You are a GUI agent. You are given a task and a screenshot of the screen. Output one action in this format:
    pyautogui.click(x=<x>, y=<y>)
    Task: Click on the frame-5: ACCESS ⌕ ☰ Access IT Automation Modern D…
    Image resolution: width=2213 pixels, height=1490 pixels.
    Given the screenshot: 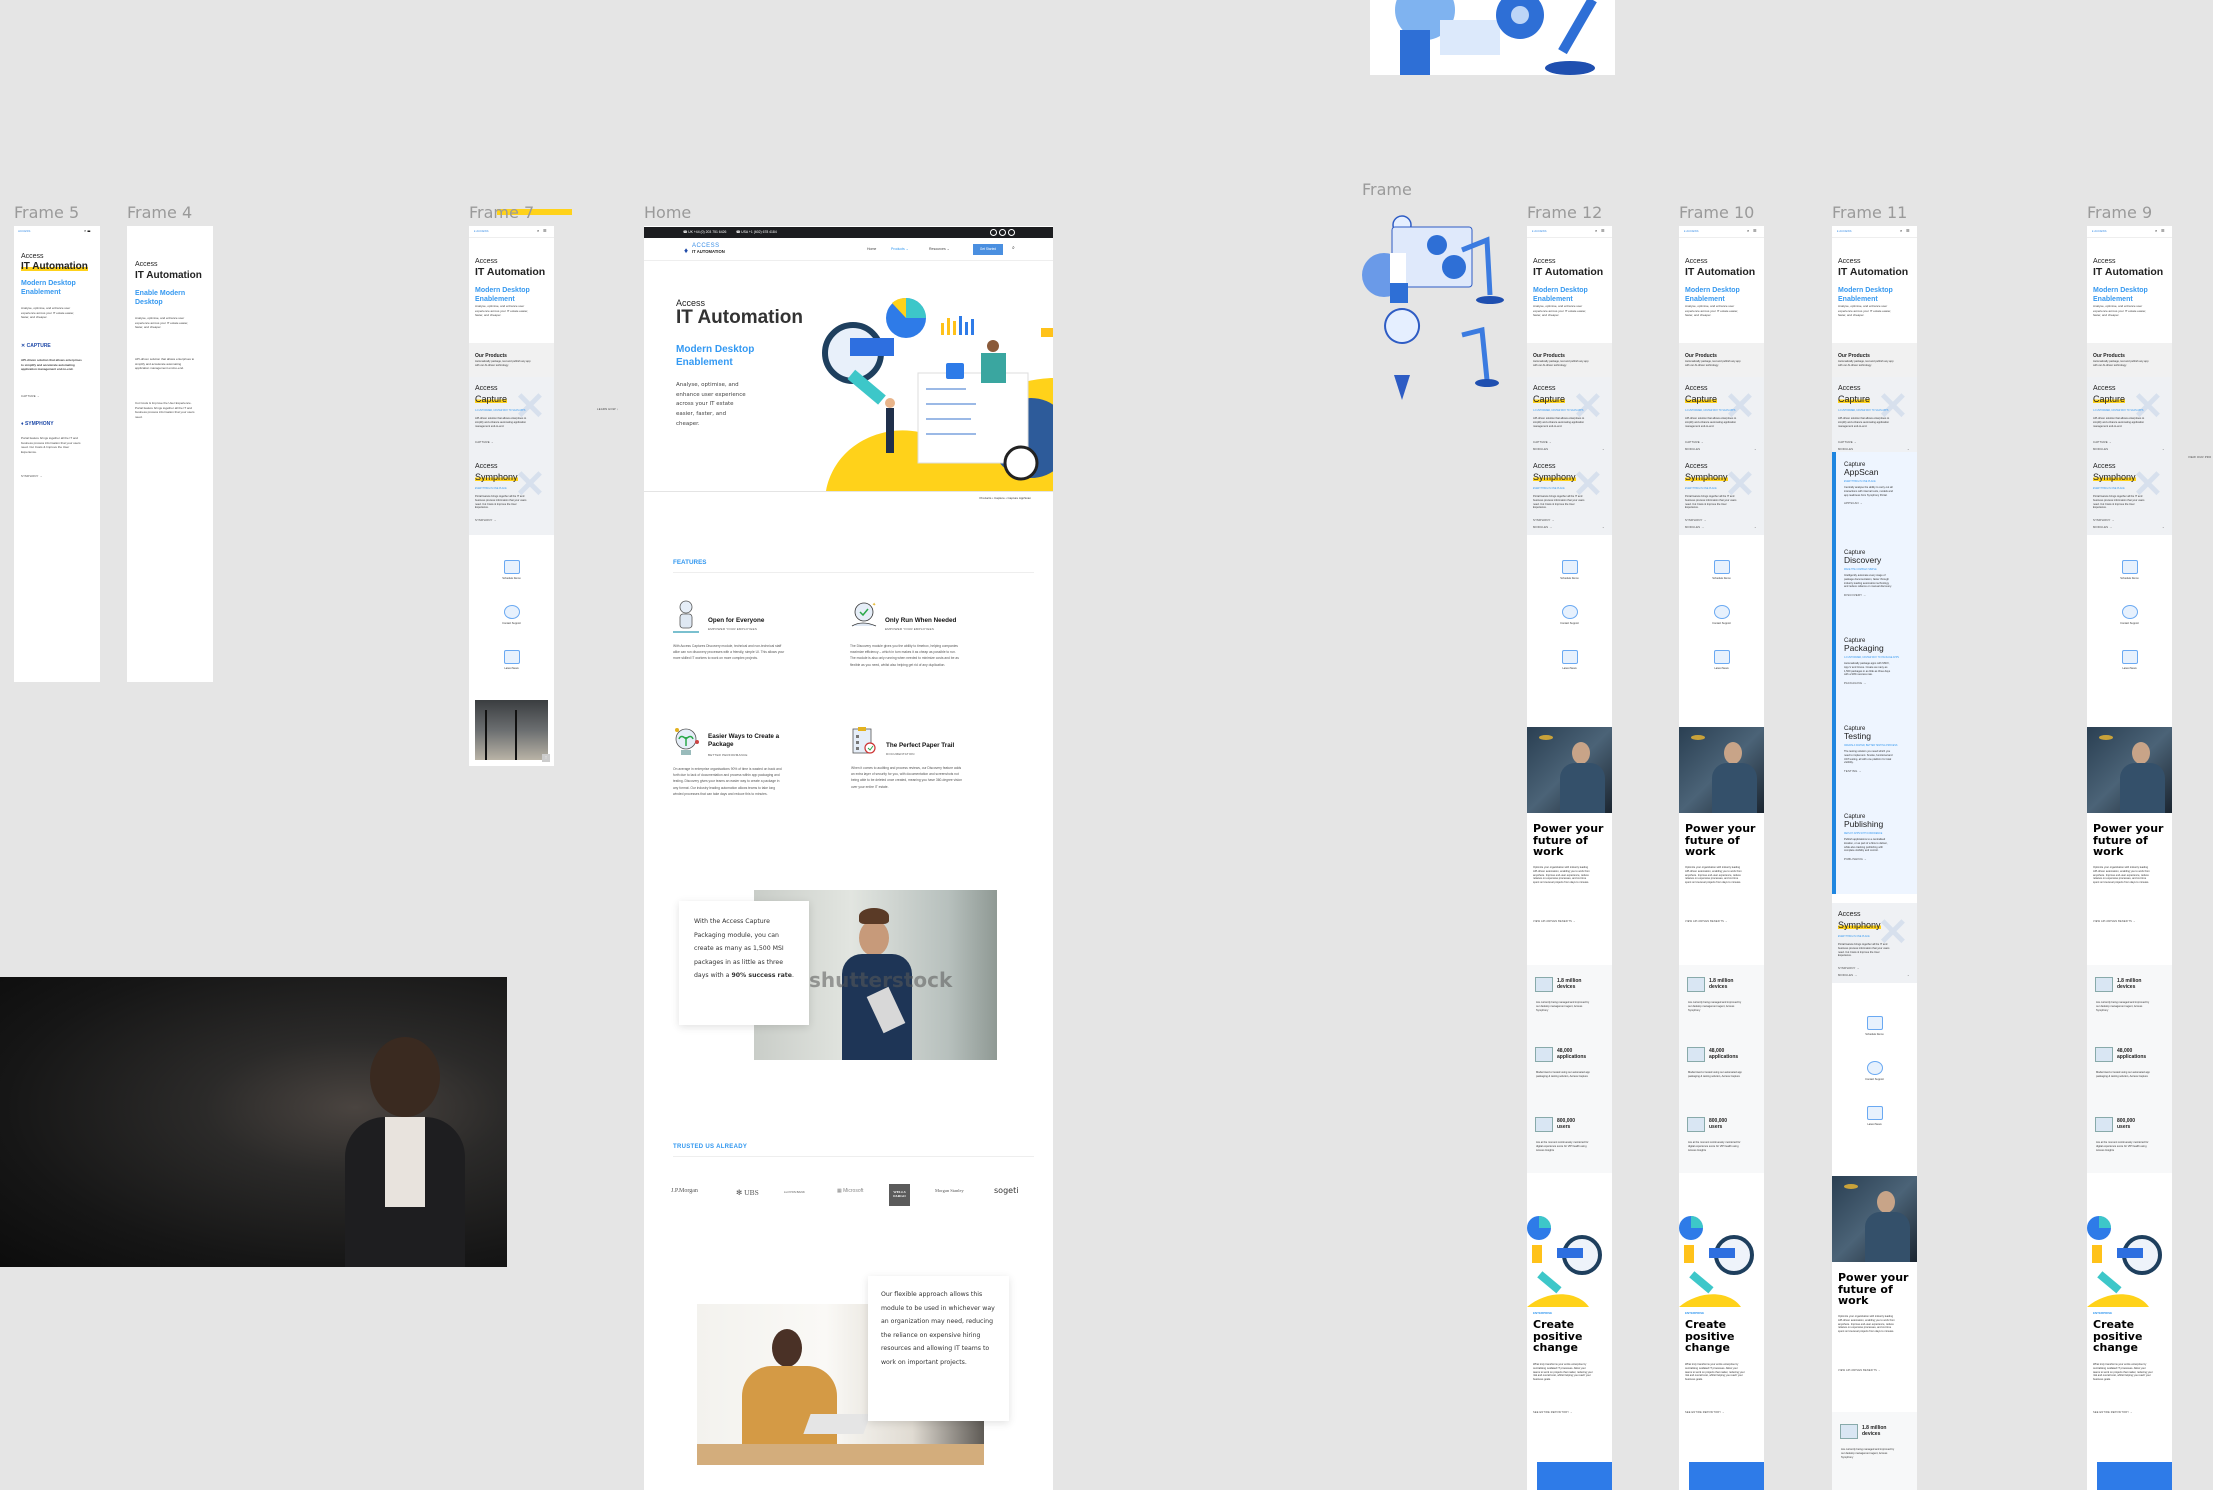 What is the action you would take?
    pyautogui.click(x=57, y=454)
    